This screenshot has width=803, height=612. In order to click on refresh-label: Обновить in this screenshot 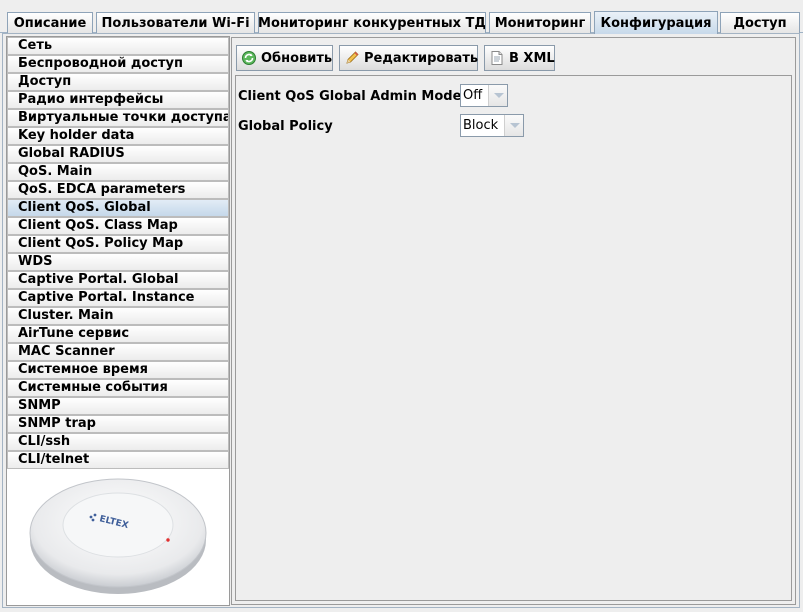, I will do `click(297, 58)`.